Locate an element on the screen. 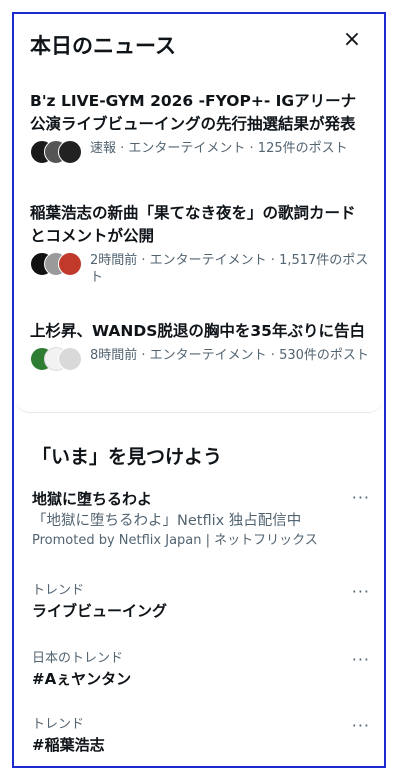 The image size is (400, 780). trend-name: 地獄に堕ちるわよ is located at coordinates (92, 499).